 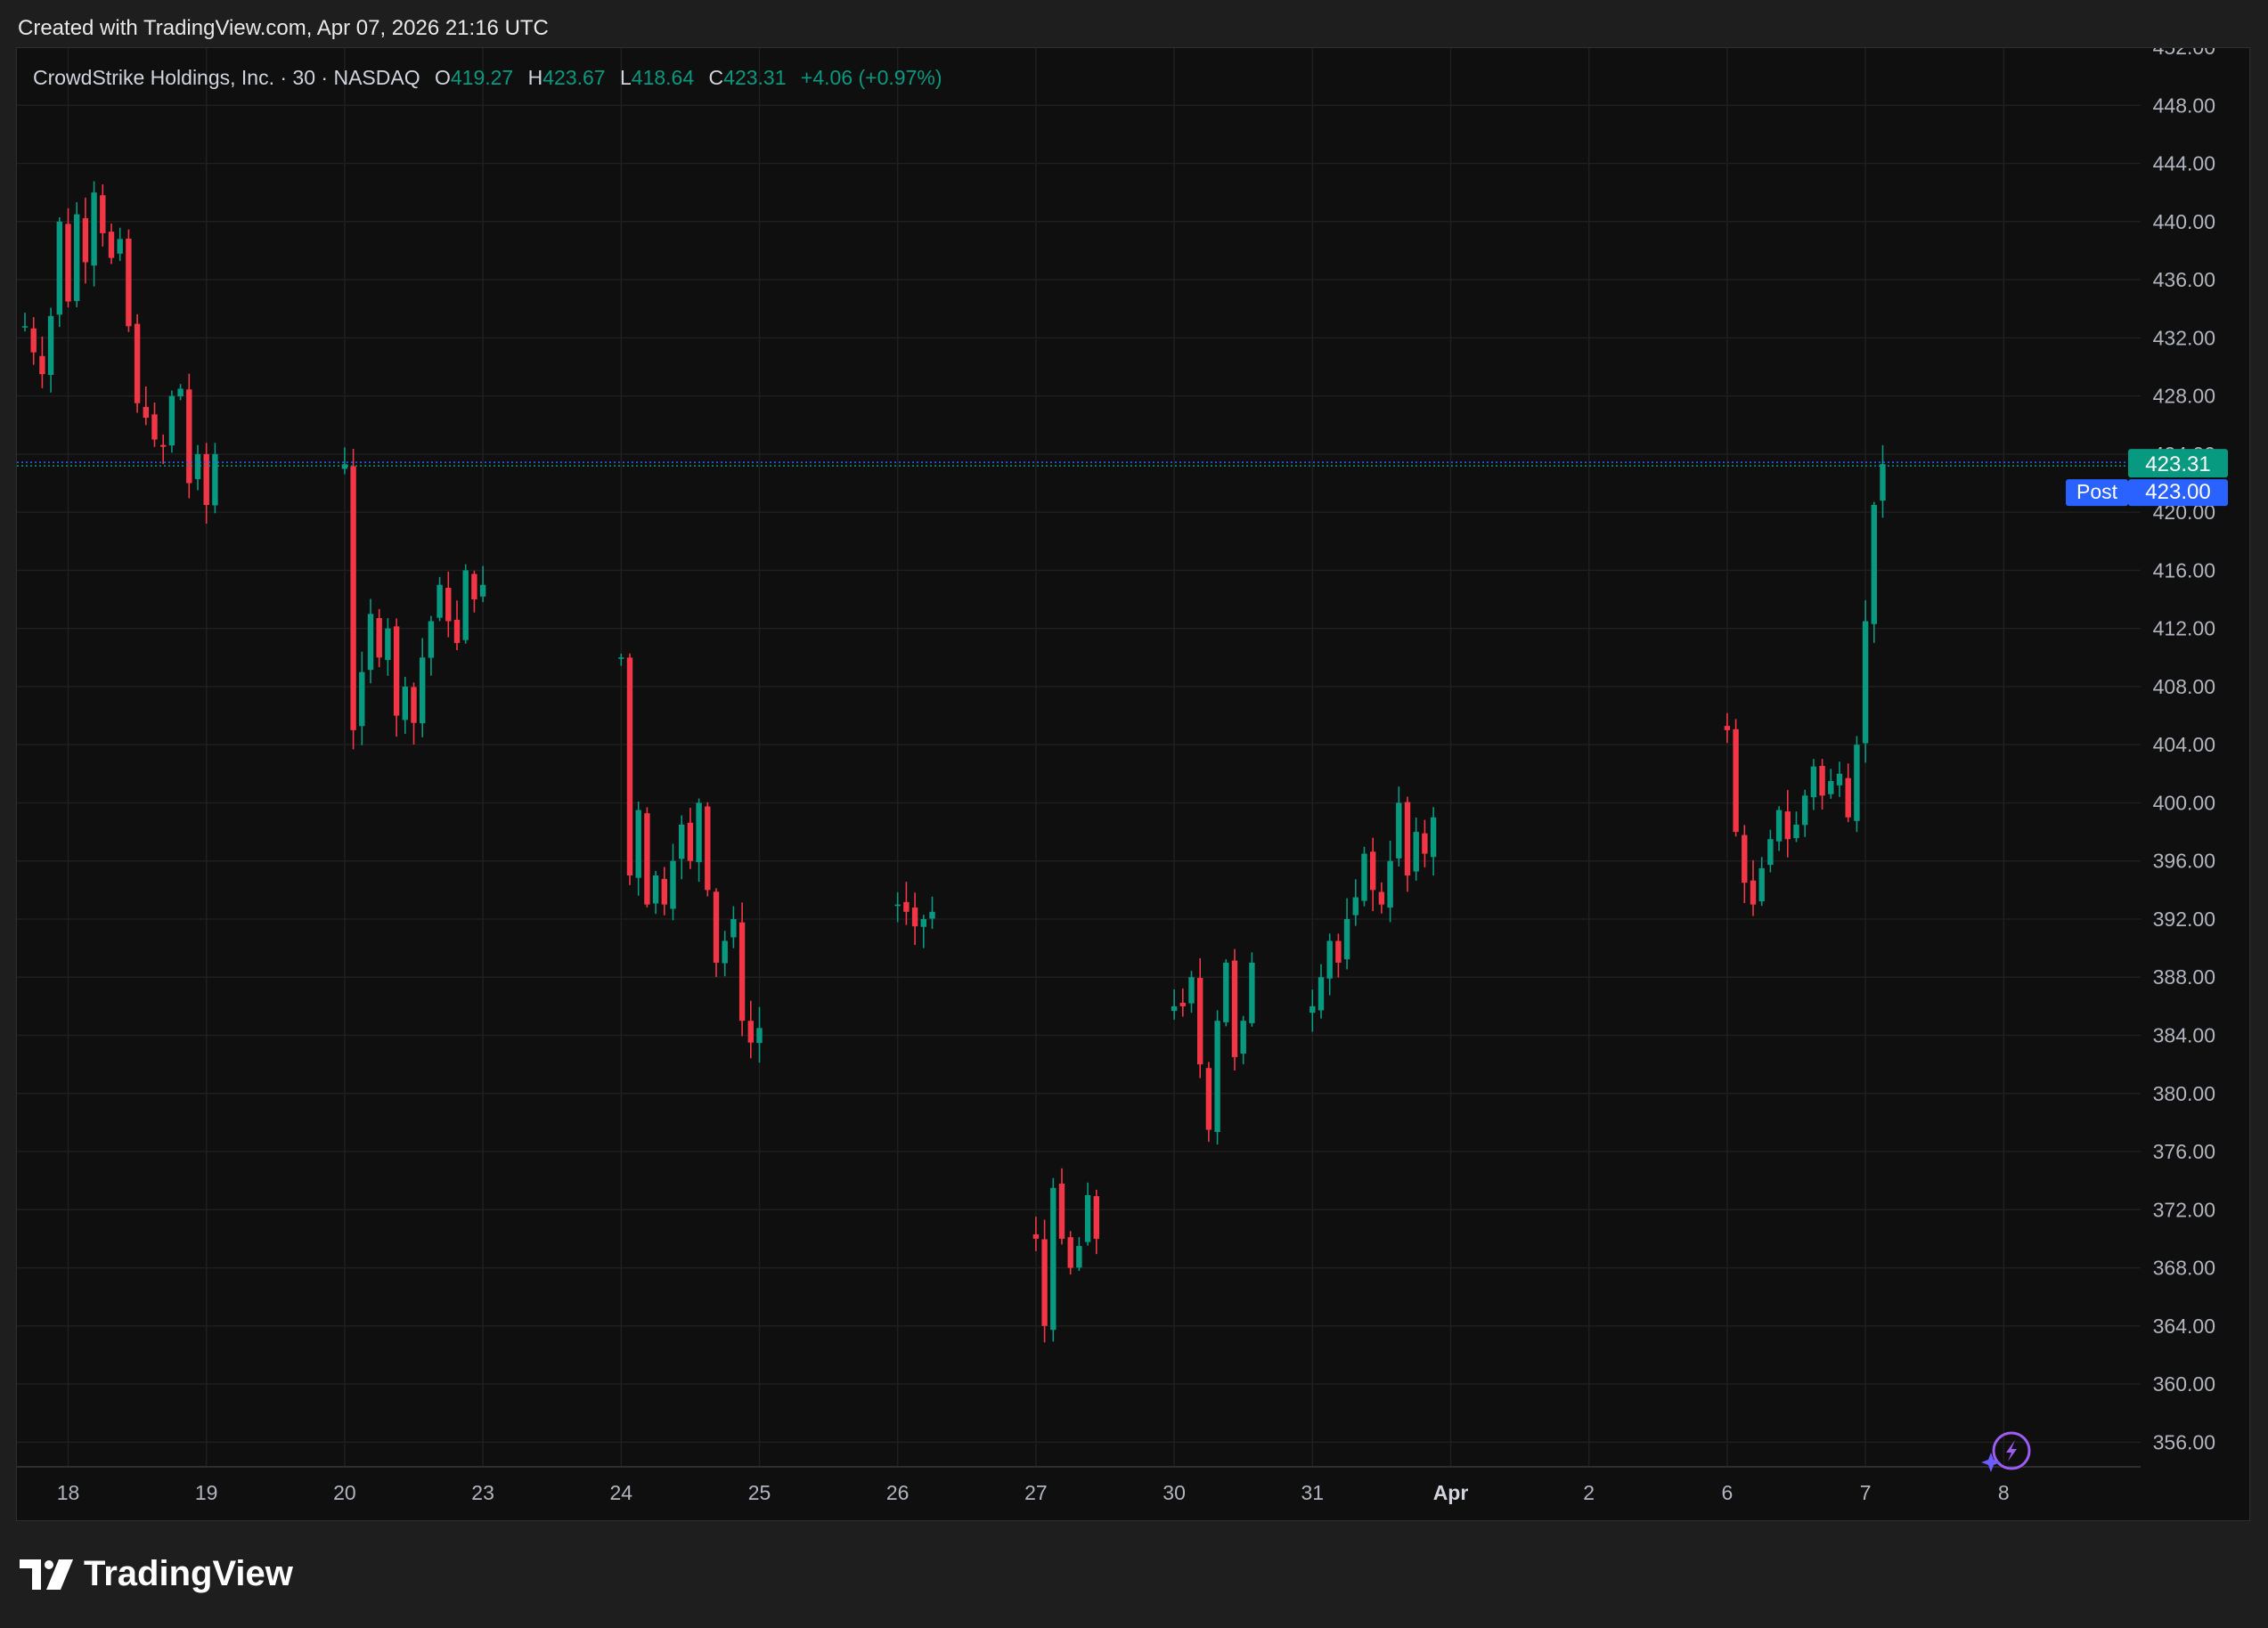 What do you see at coordinates (482, 77) in the screenshot?
I see `open-value: 419.27` at bounding box center [482, 77].